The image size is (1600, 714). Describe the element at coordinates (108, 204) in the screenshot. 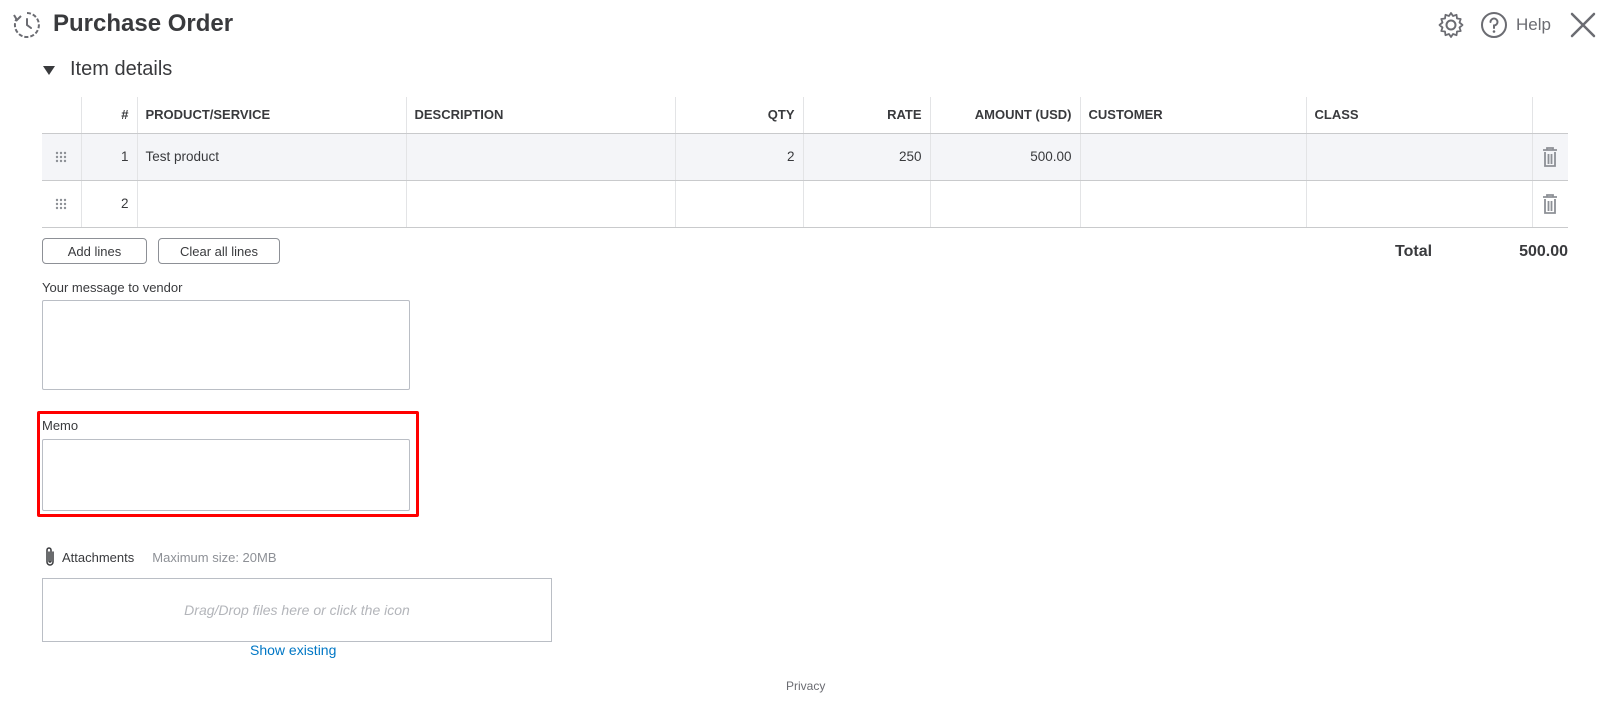

I see `row-number: 2` at that location.